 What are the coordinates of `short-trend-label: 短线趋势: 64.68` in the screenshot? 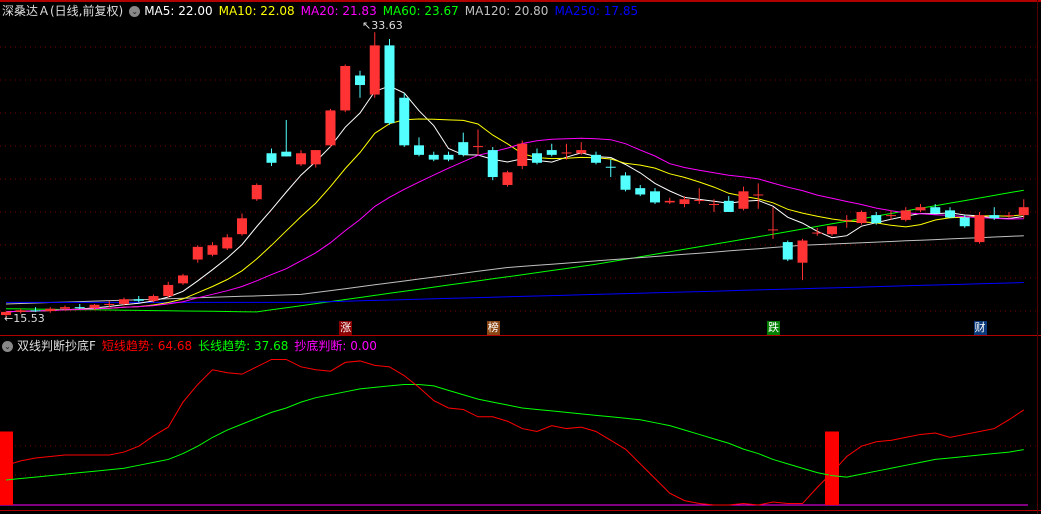 It's located at (147, 346).